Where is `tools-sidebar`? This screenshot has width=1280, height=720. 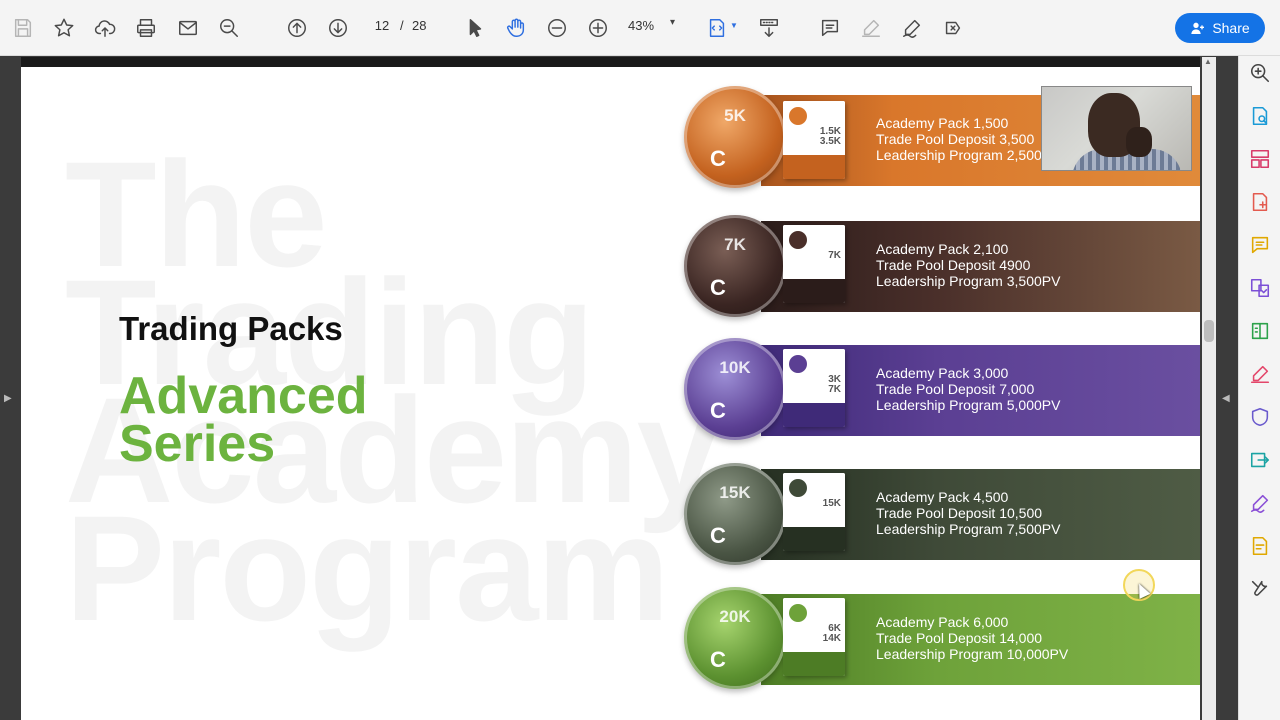 tools-sidebar is located at coordinates (1259, 388).